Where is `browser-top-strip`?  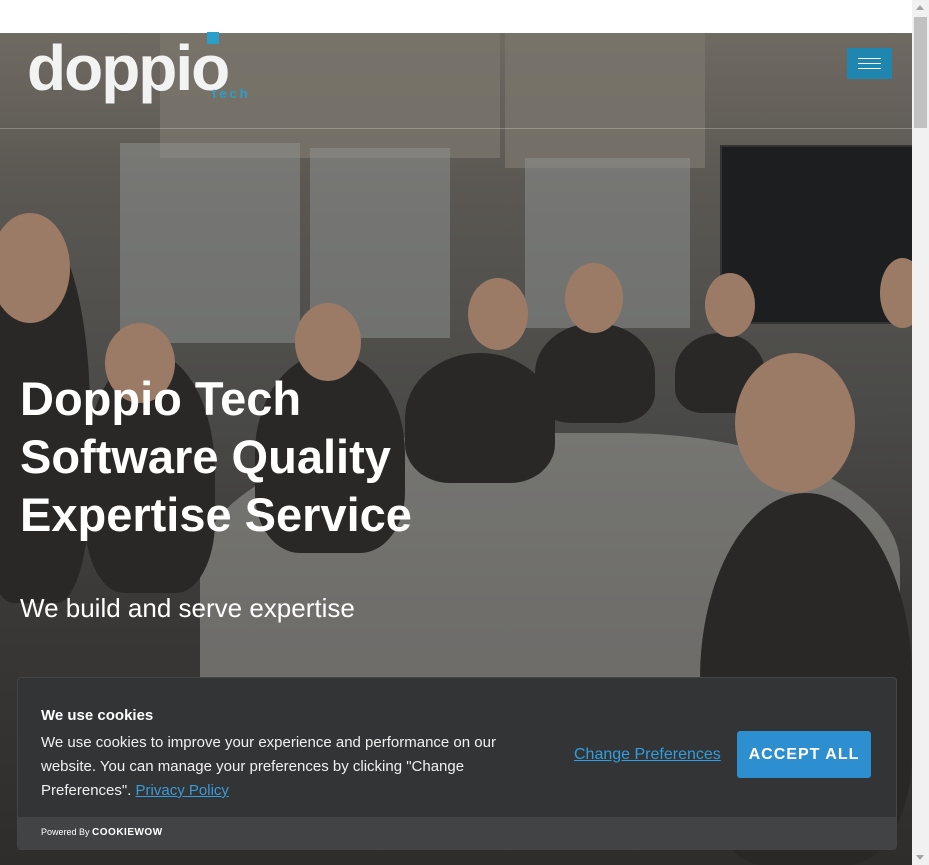
browser-top-strip is located at coordinates (456, 16).